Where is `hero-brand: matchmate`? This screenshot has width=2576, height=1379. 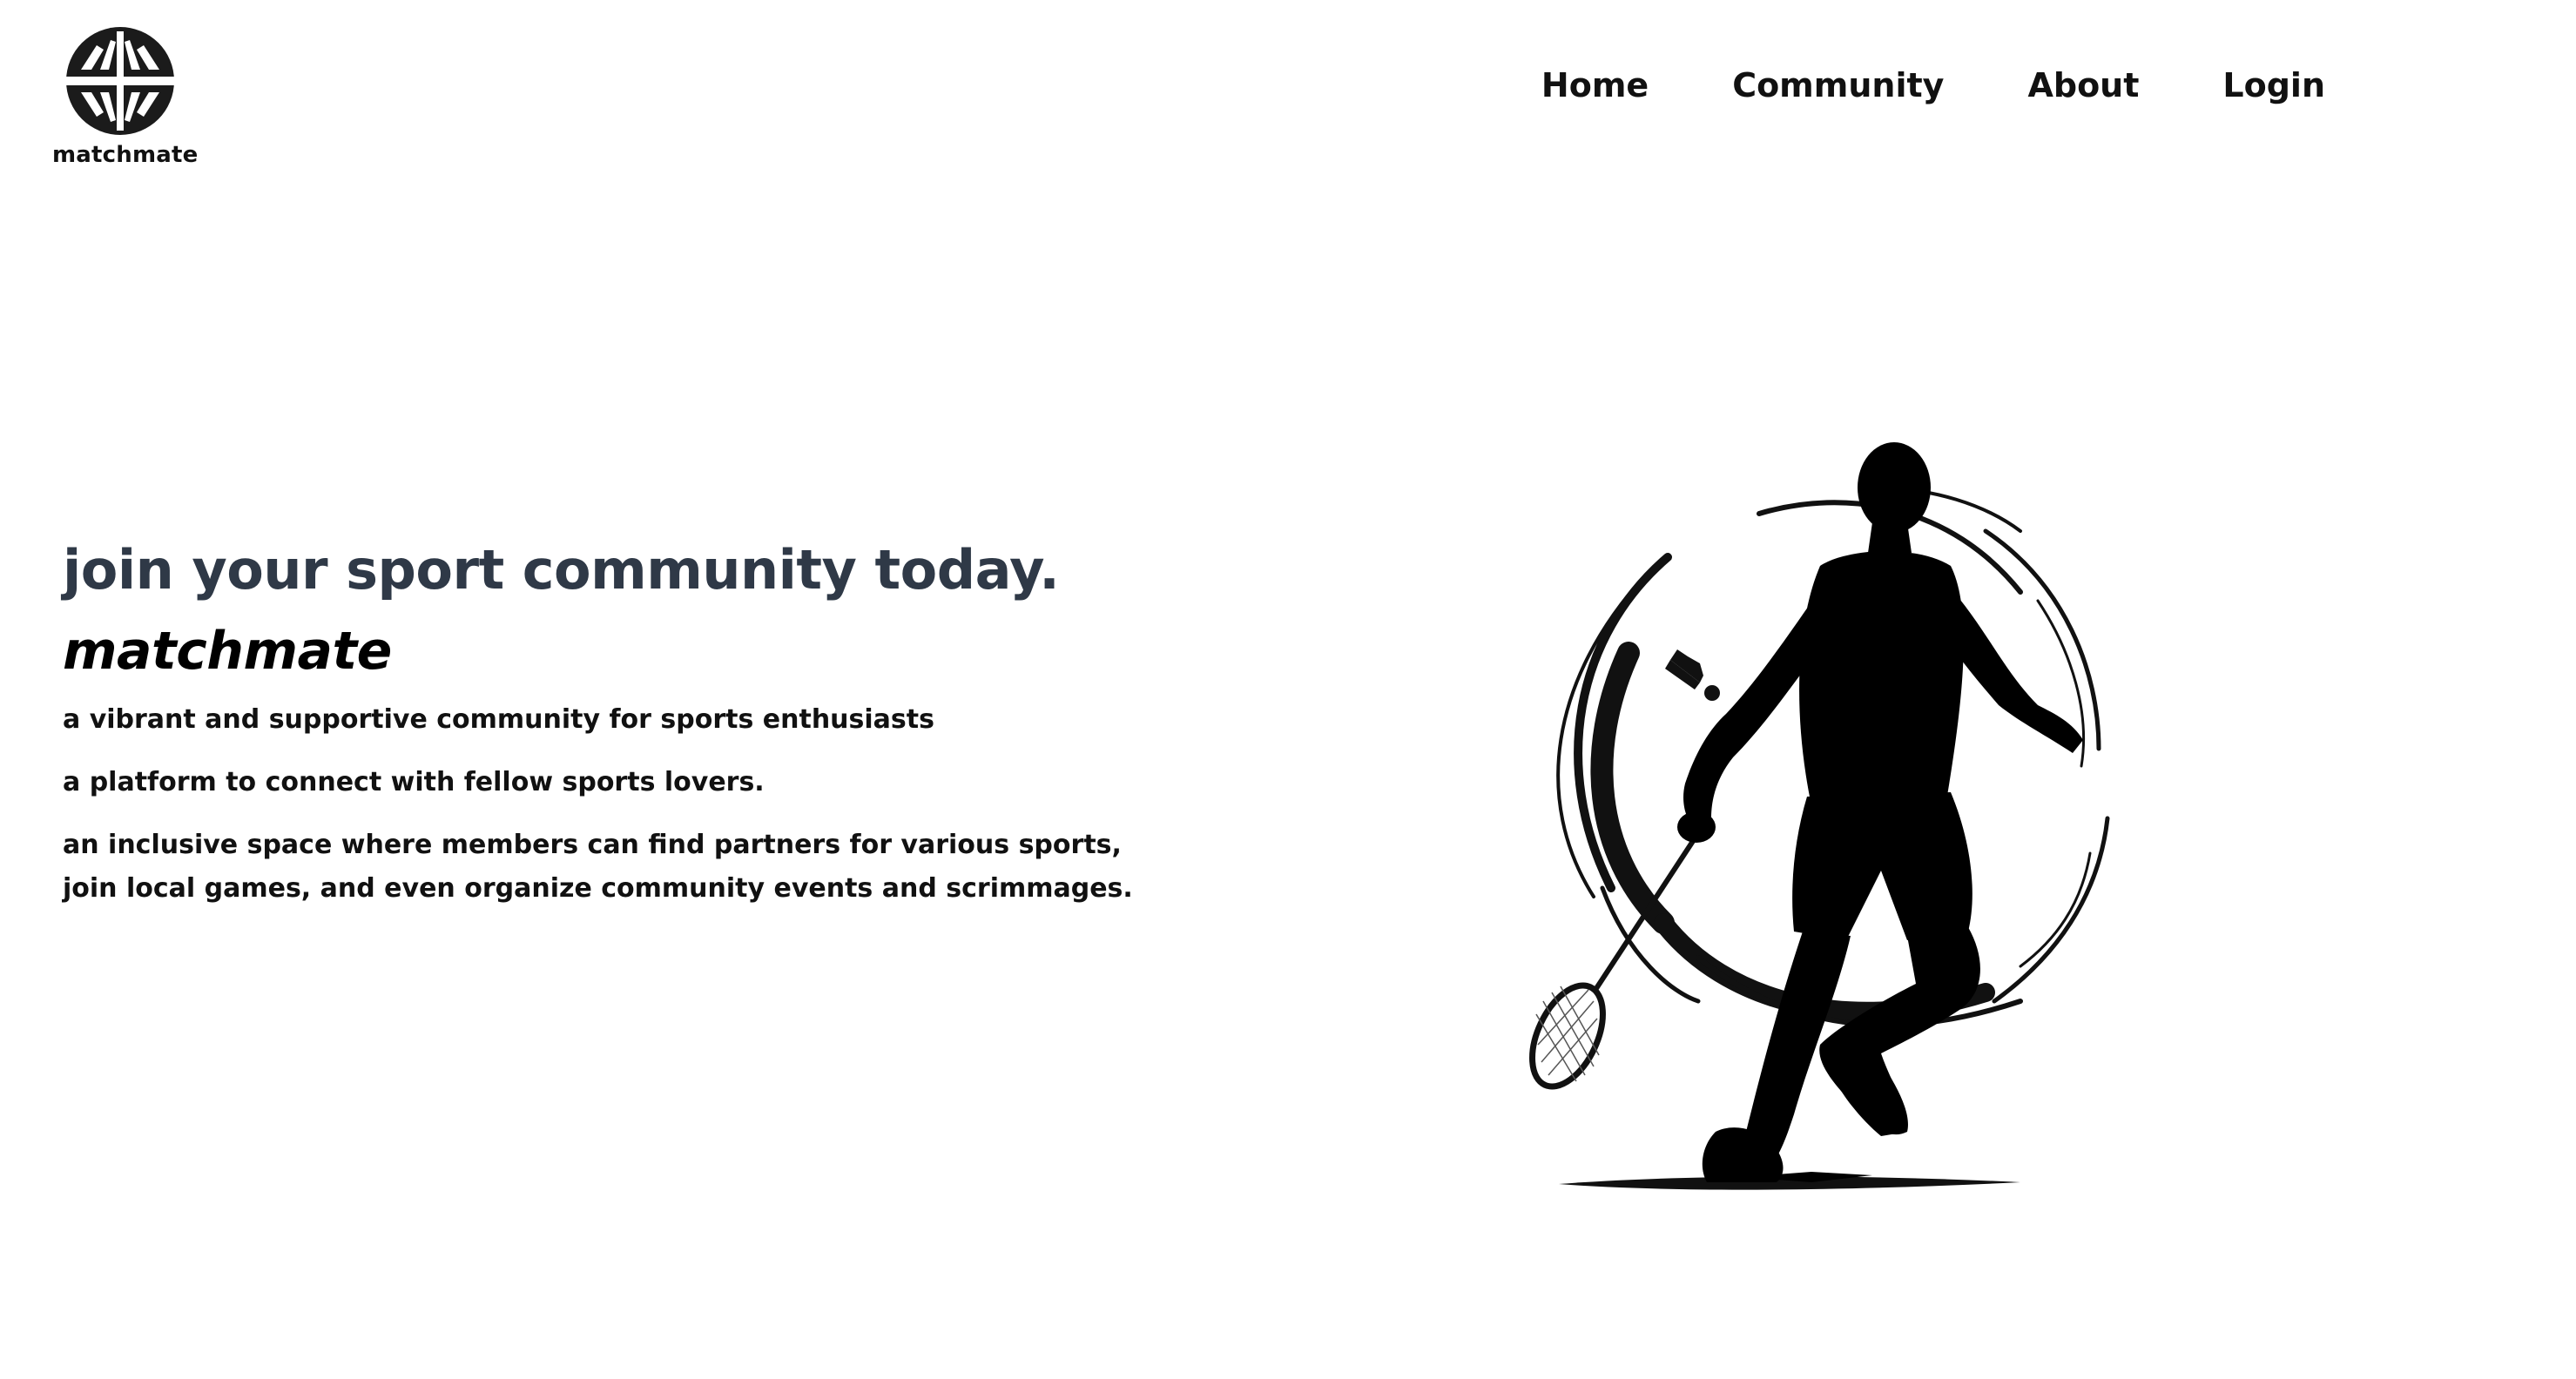 hero-brand: matchmate is located at coordinates (227, 651).